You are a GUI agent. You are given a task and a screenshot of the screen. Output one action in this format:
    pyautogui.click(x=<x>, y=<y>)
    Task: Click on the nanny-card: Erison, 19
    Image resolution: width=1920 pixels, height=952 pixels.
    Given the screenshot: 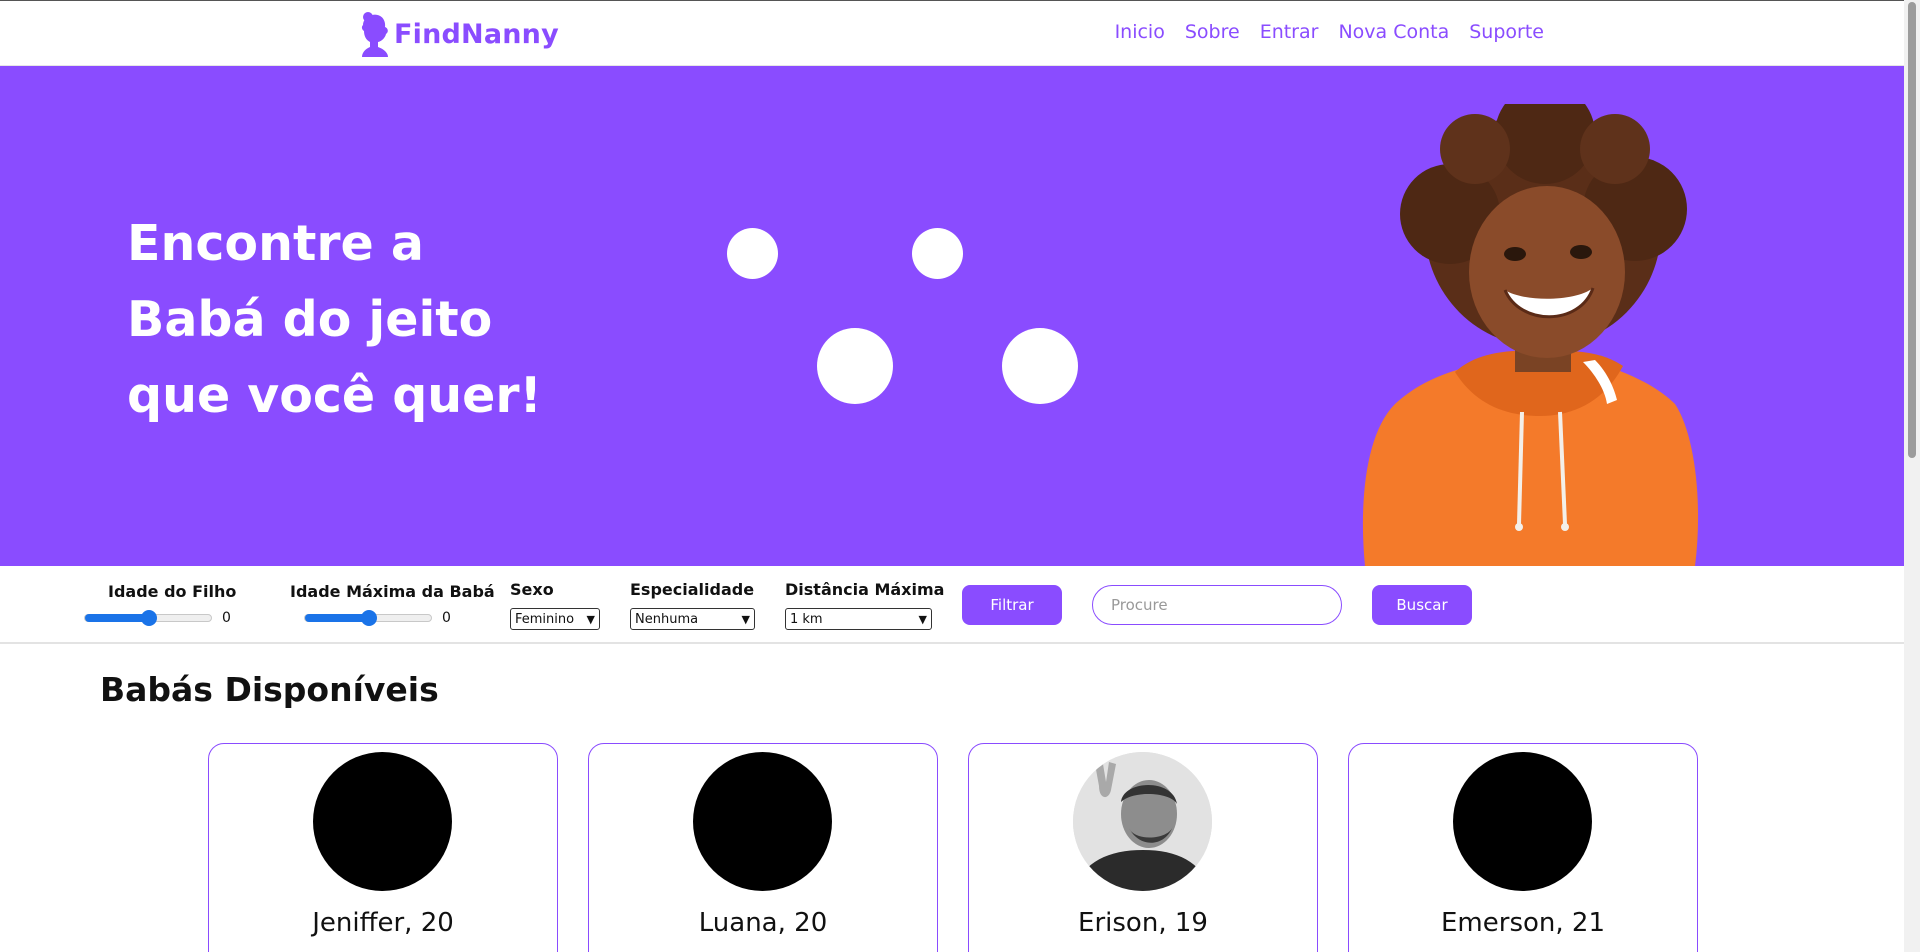 What is the action you would take?
    pyautogui.click(x=1143, y=847)
    